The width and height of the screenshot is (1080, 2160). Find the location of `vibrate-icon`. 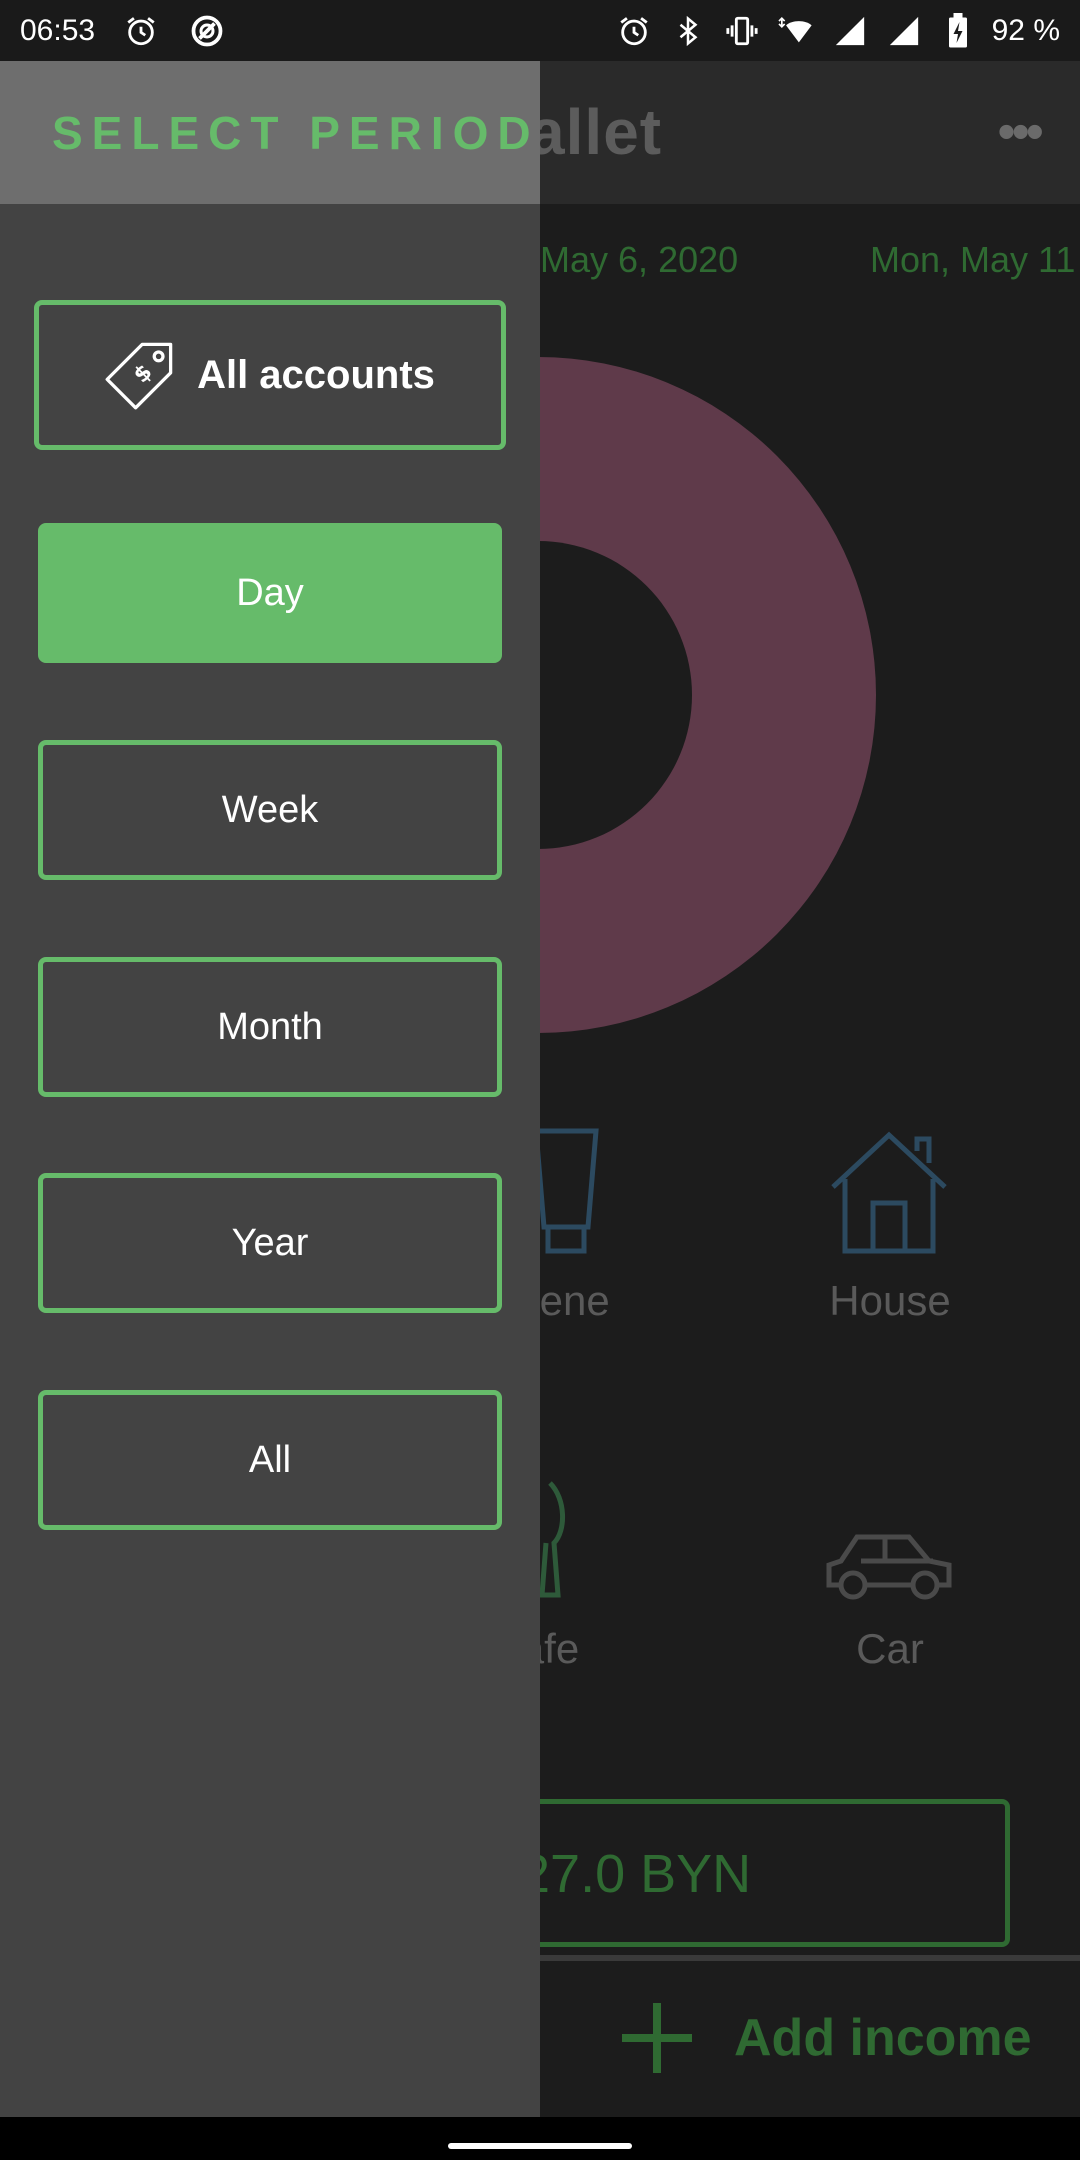

vibrate-icon is located at coordinates (742, 31).